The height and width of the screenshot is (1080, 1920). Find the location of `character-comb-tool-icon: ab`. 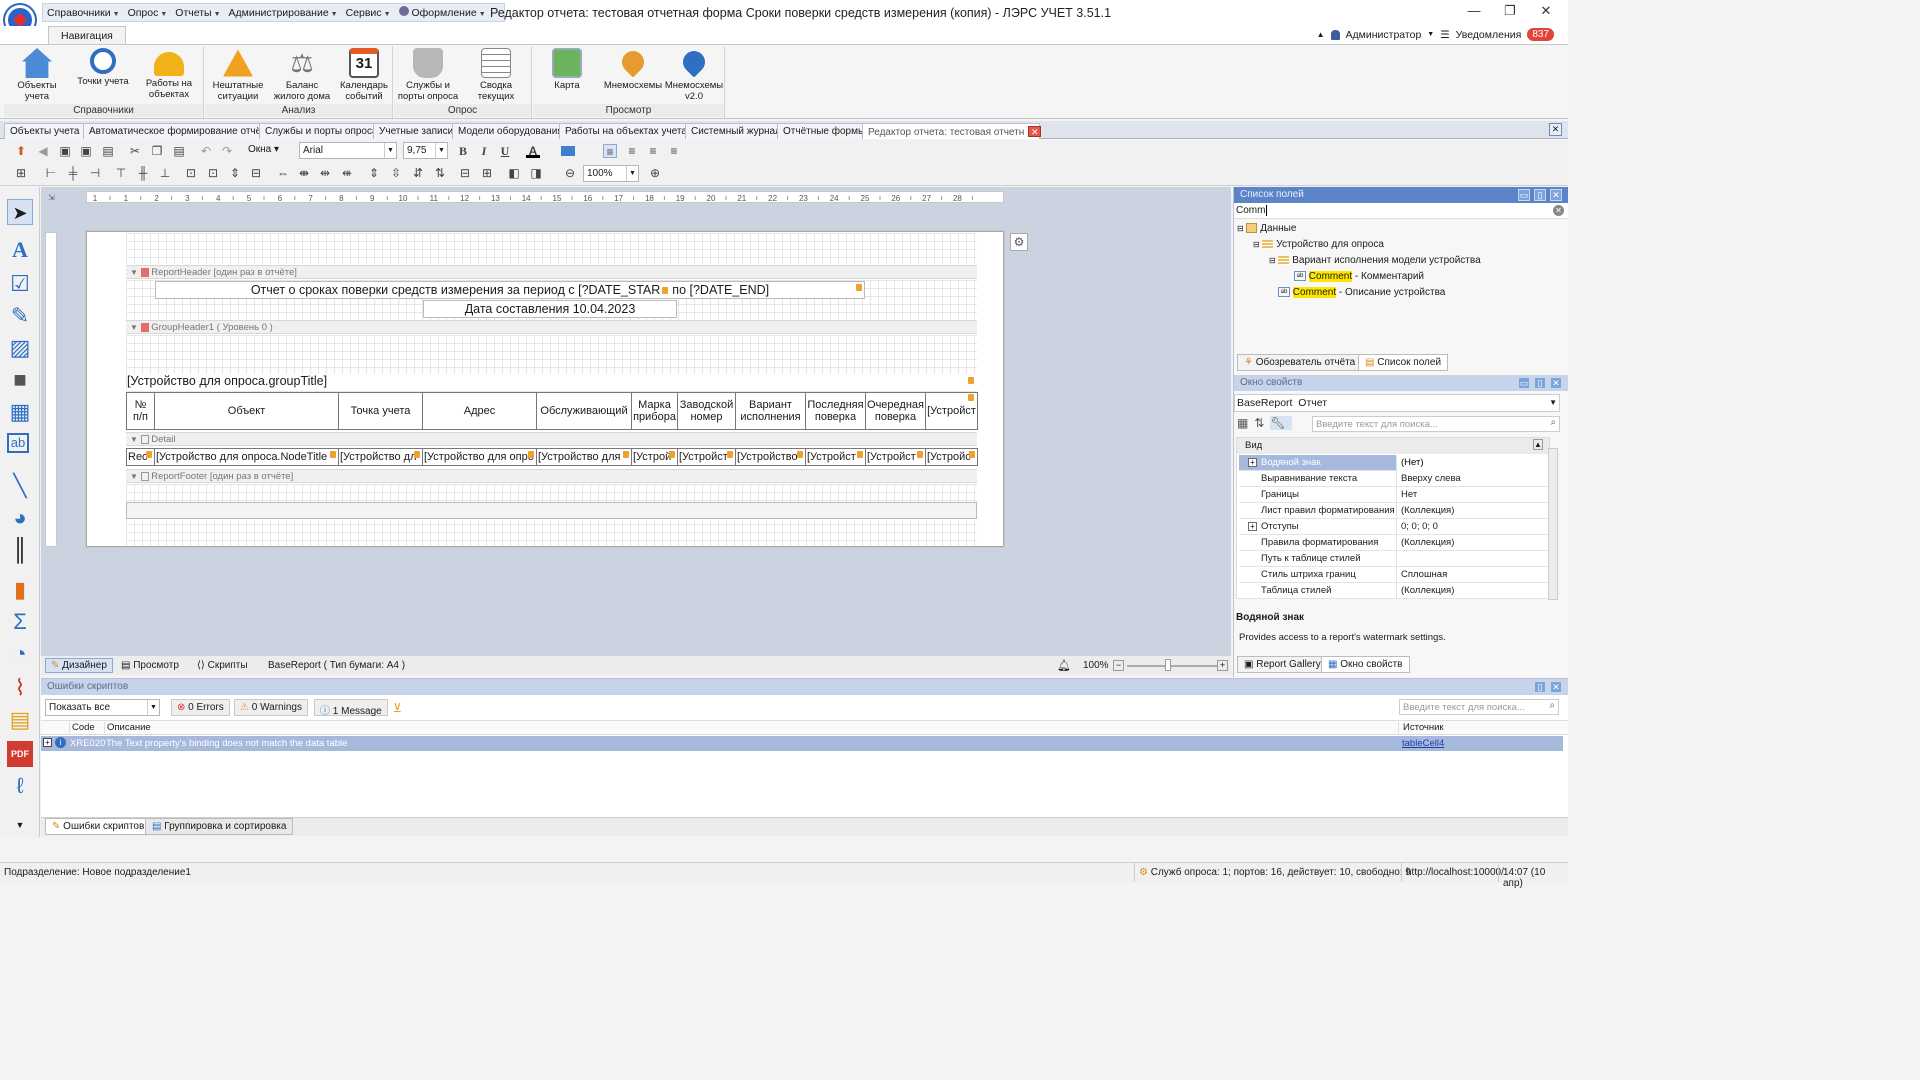

character-comb-tool-icon: ab is located at coordinates (18, 443).